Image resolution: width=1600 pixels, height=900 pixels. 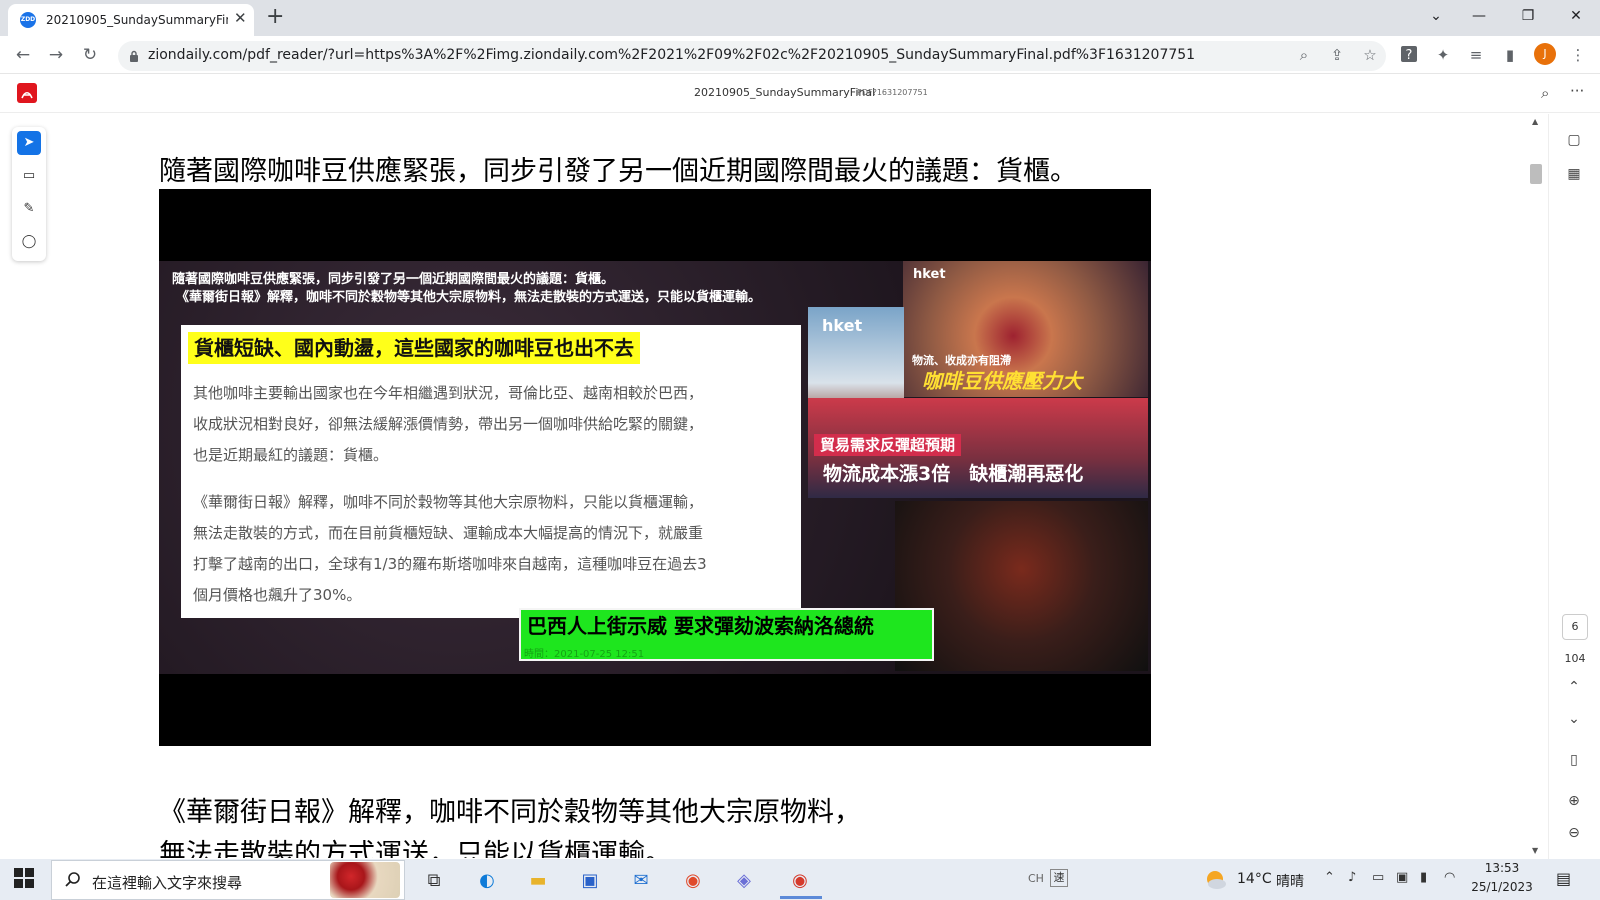 What do you see at coordinates (29, 209) in the screenshot?
I see `draw-pen-icon: ✎` at bounding box center [29, 209].